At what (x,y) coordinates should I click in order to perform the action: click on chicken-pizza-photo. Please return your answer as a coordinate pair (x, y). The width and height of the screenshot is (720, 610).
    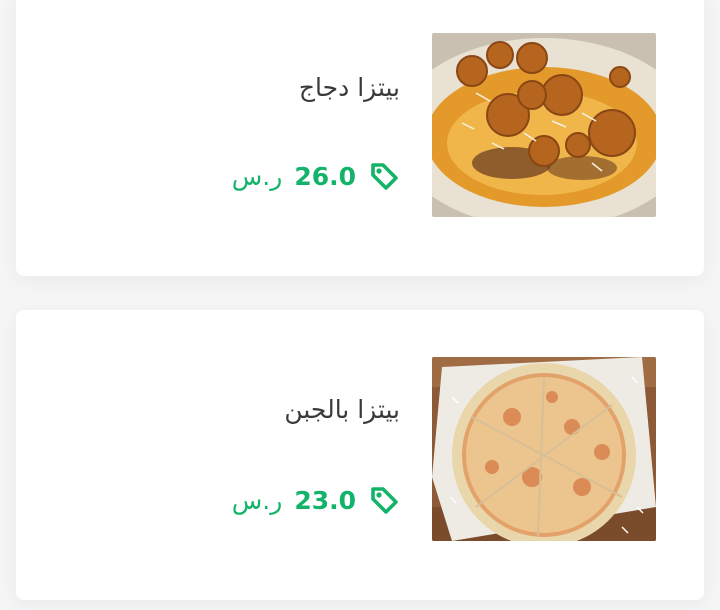
    Looking at the image, I should click on (544, 125).